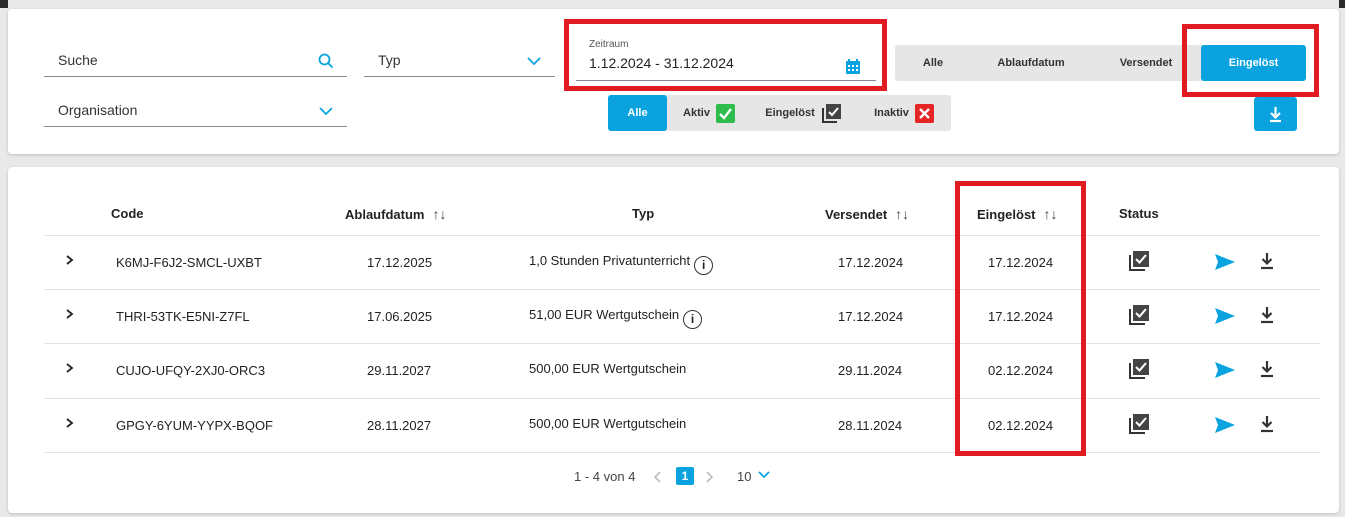 The height and width of the screenshot is (517, 1345). Describe the element at coordinates (195, 63) in the screenshot. I see `search-input: Suche` at that location.